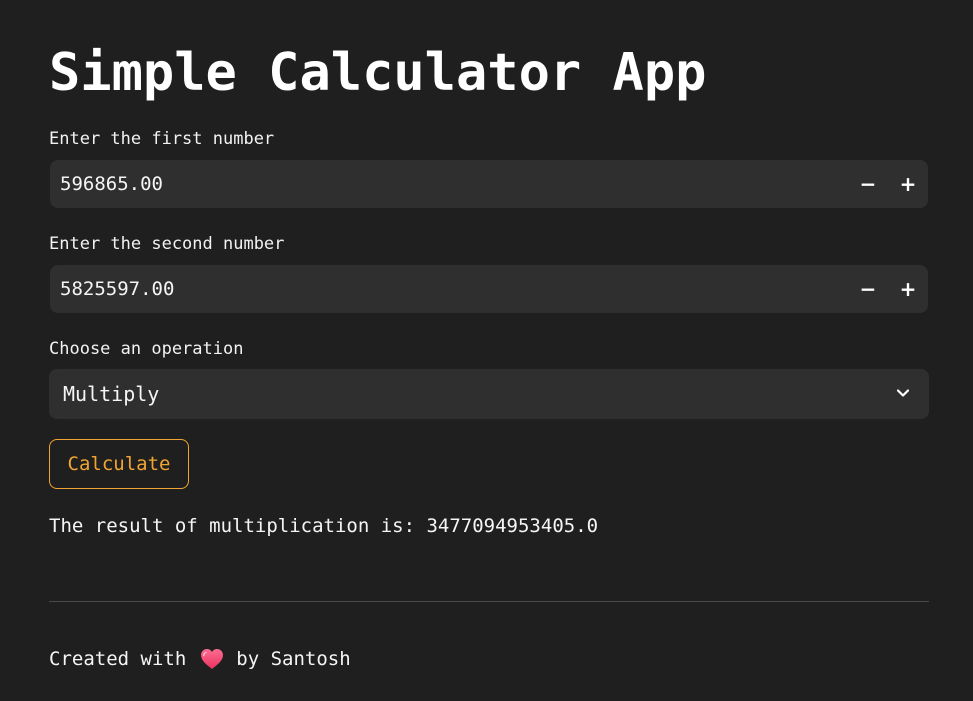  I want to click on first-number-decrement-button: −, so click(868, 184).